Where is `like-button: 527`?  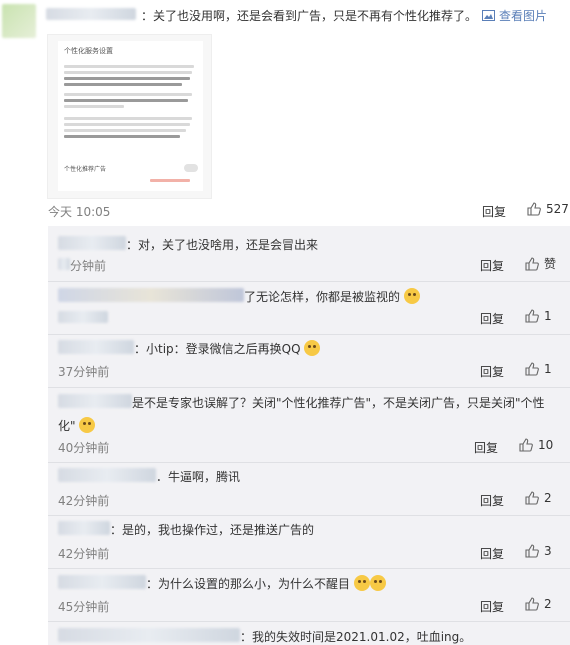 like-button: 527 is located at coordinates (547, 209).